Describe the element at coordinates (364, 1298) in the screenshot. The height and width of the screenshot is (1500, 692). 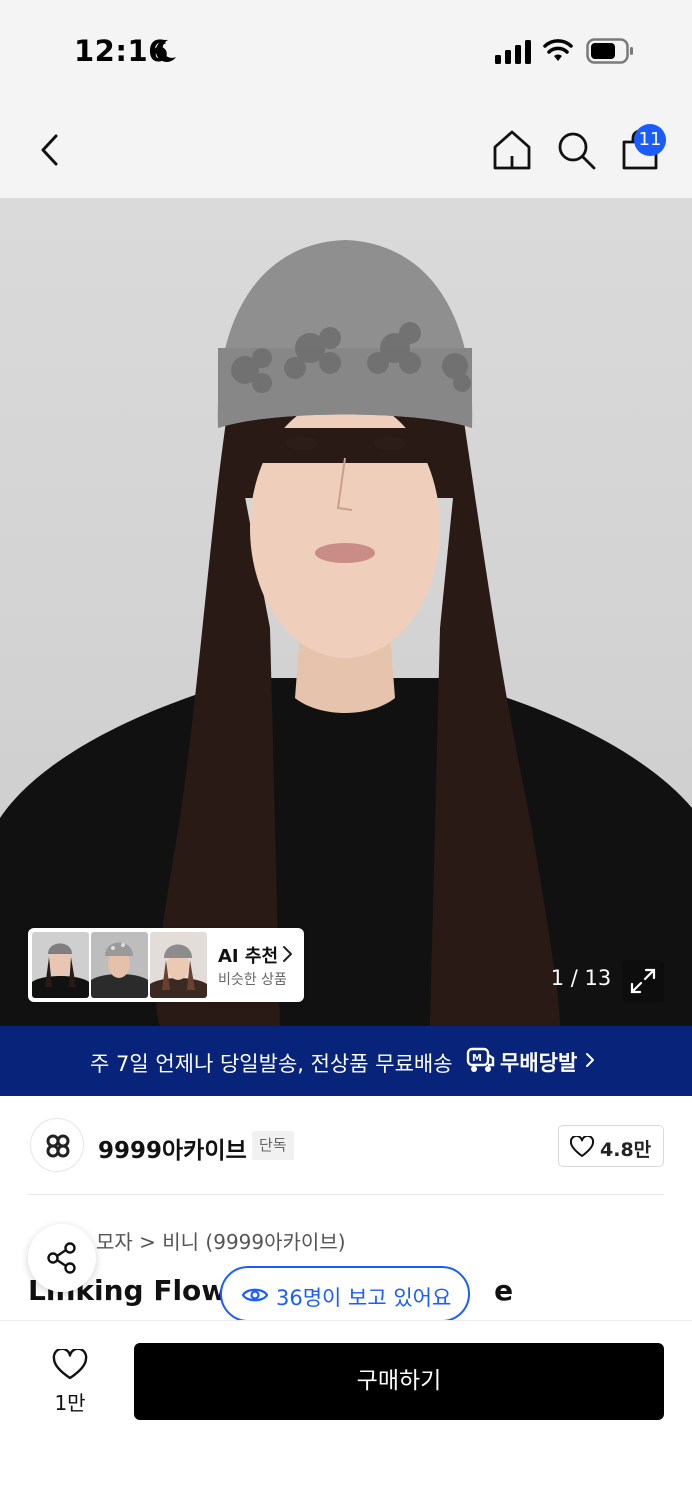
I see `live-viewers-text: 36명이 보고 있어요` at that location.